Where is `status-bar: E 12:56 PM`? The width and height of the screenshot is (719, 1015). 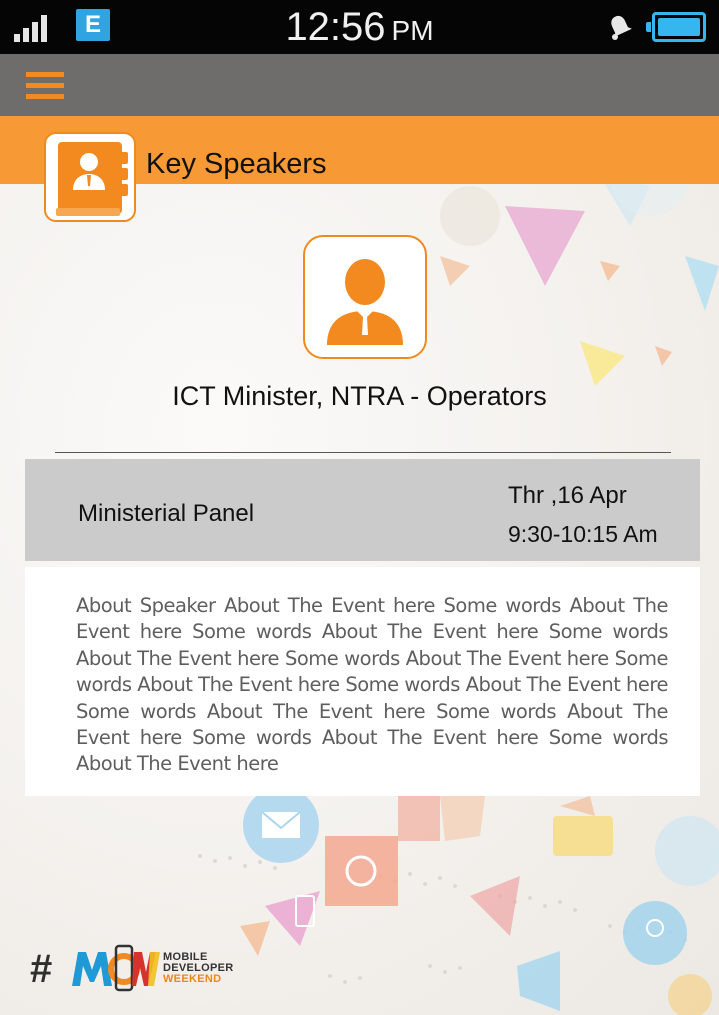
status-bar: E 12:56 PM is located at coordinates (359, 27).